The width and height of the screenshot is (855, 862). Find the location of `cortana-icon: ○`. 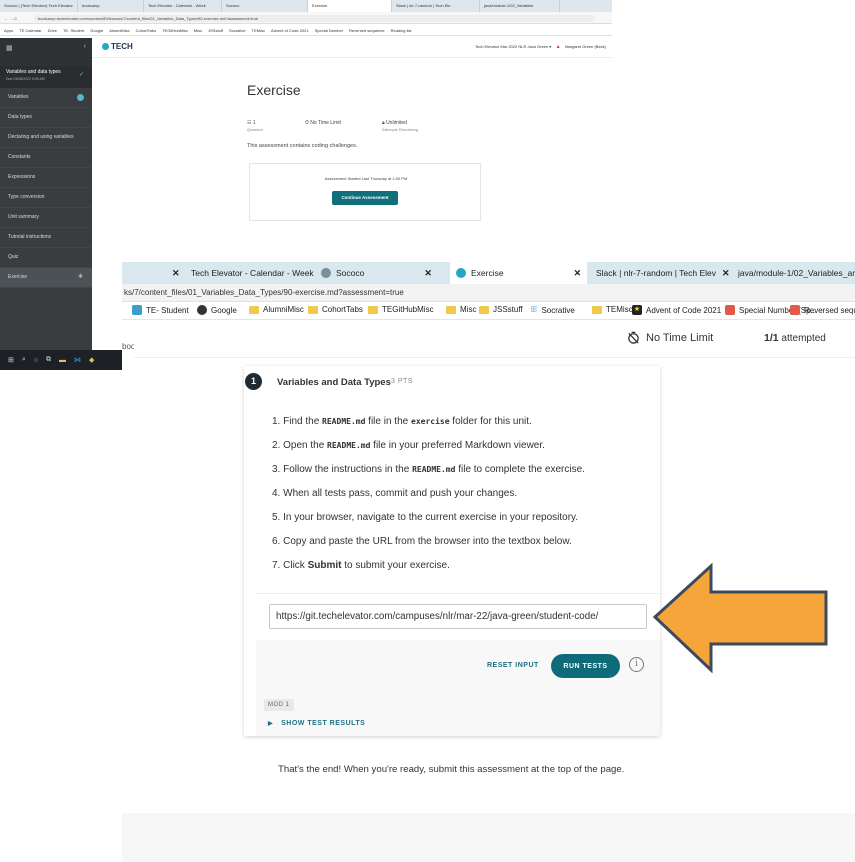

cortana-icon: ○ is located at coordinates (36, 360).